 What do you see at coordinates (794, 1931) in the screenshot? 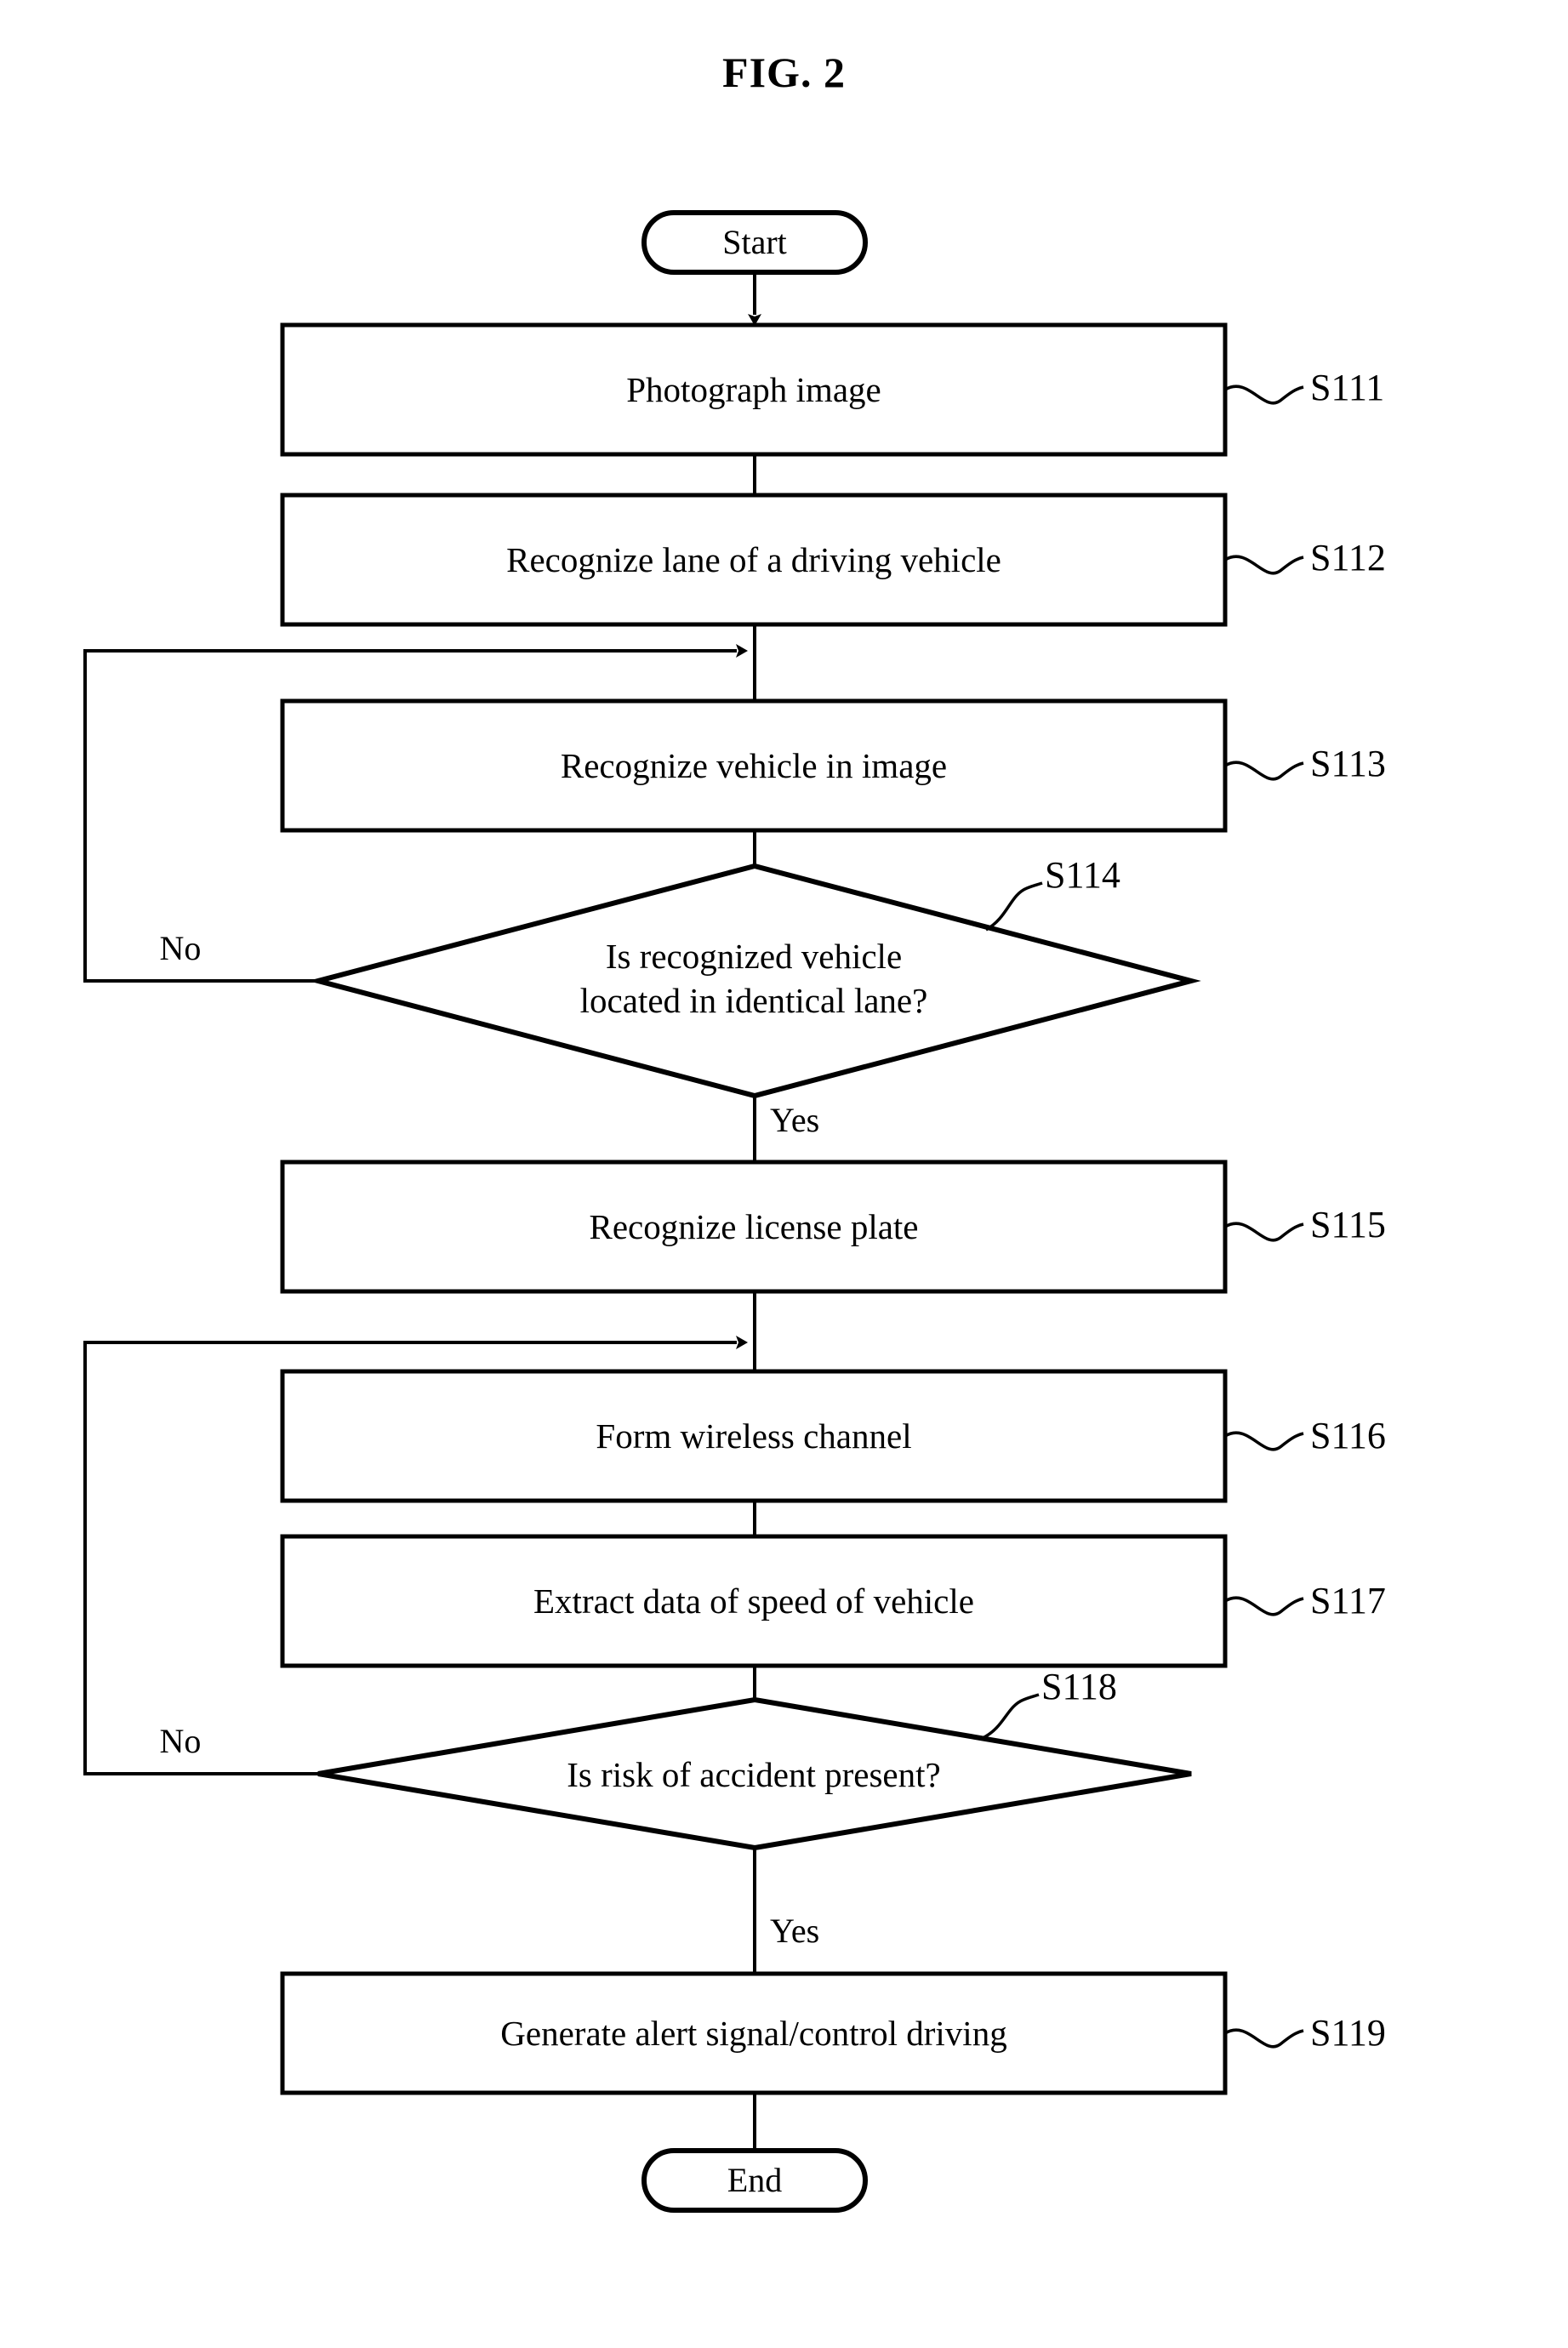
I see `label-s118-yes: Yes` at bounding box center [794, 1931].